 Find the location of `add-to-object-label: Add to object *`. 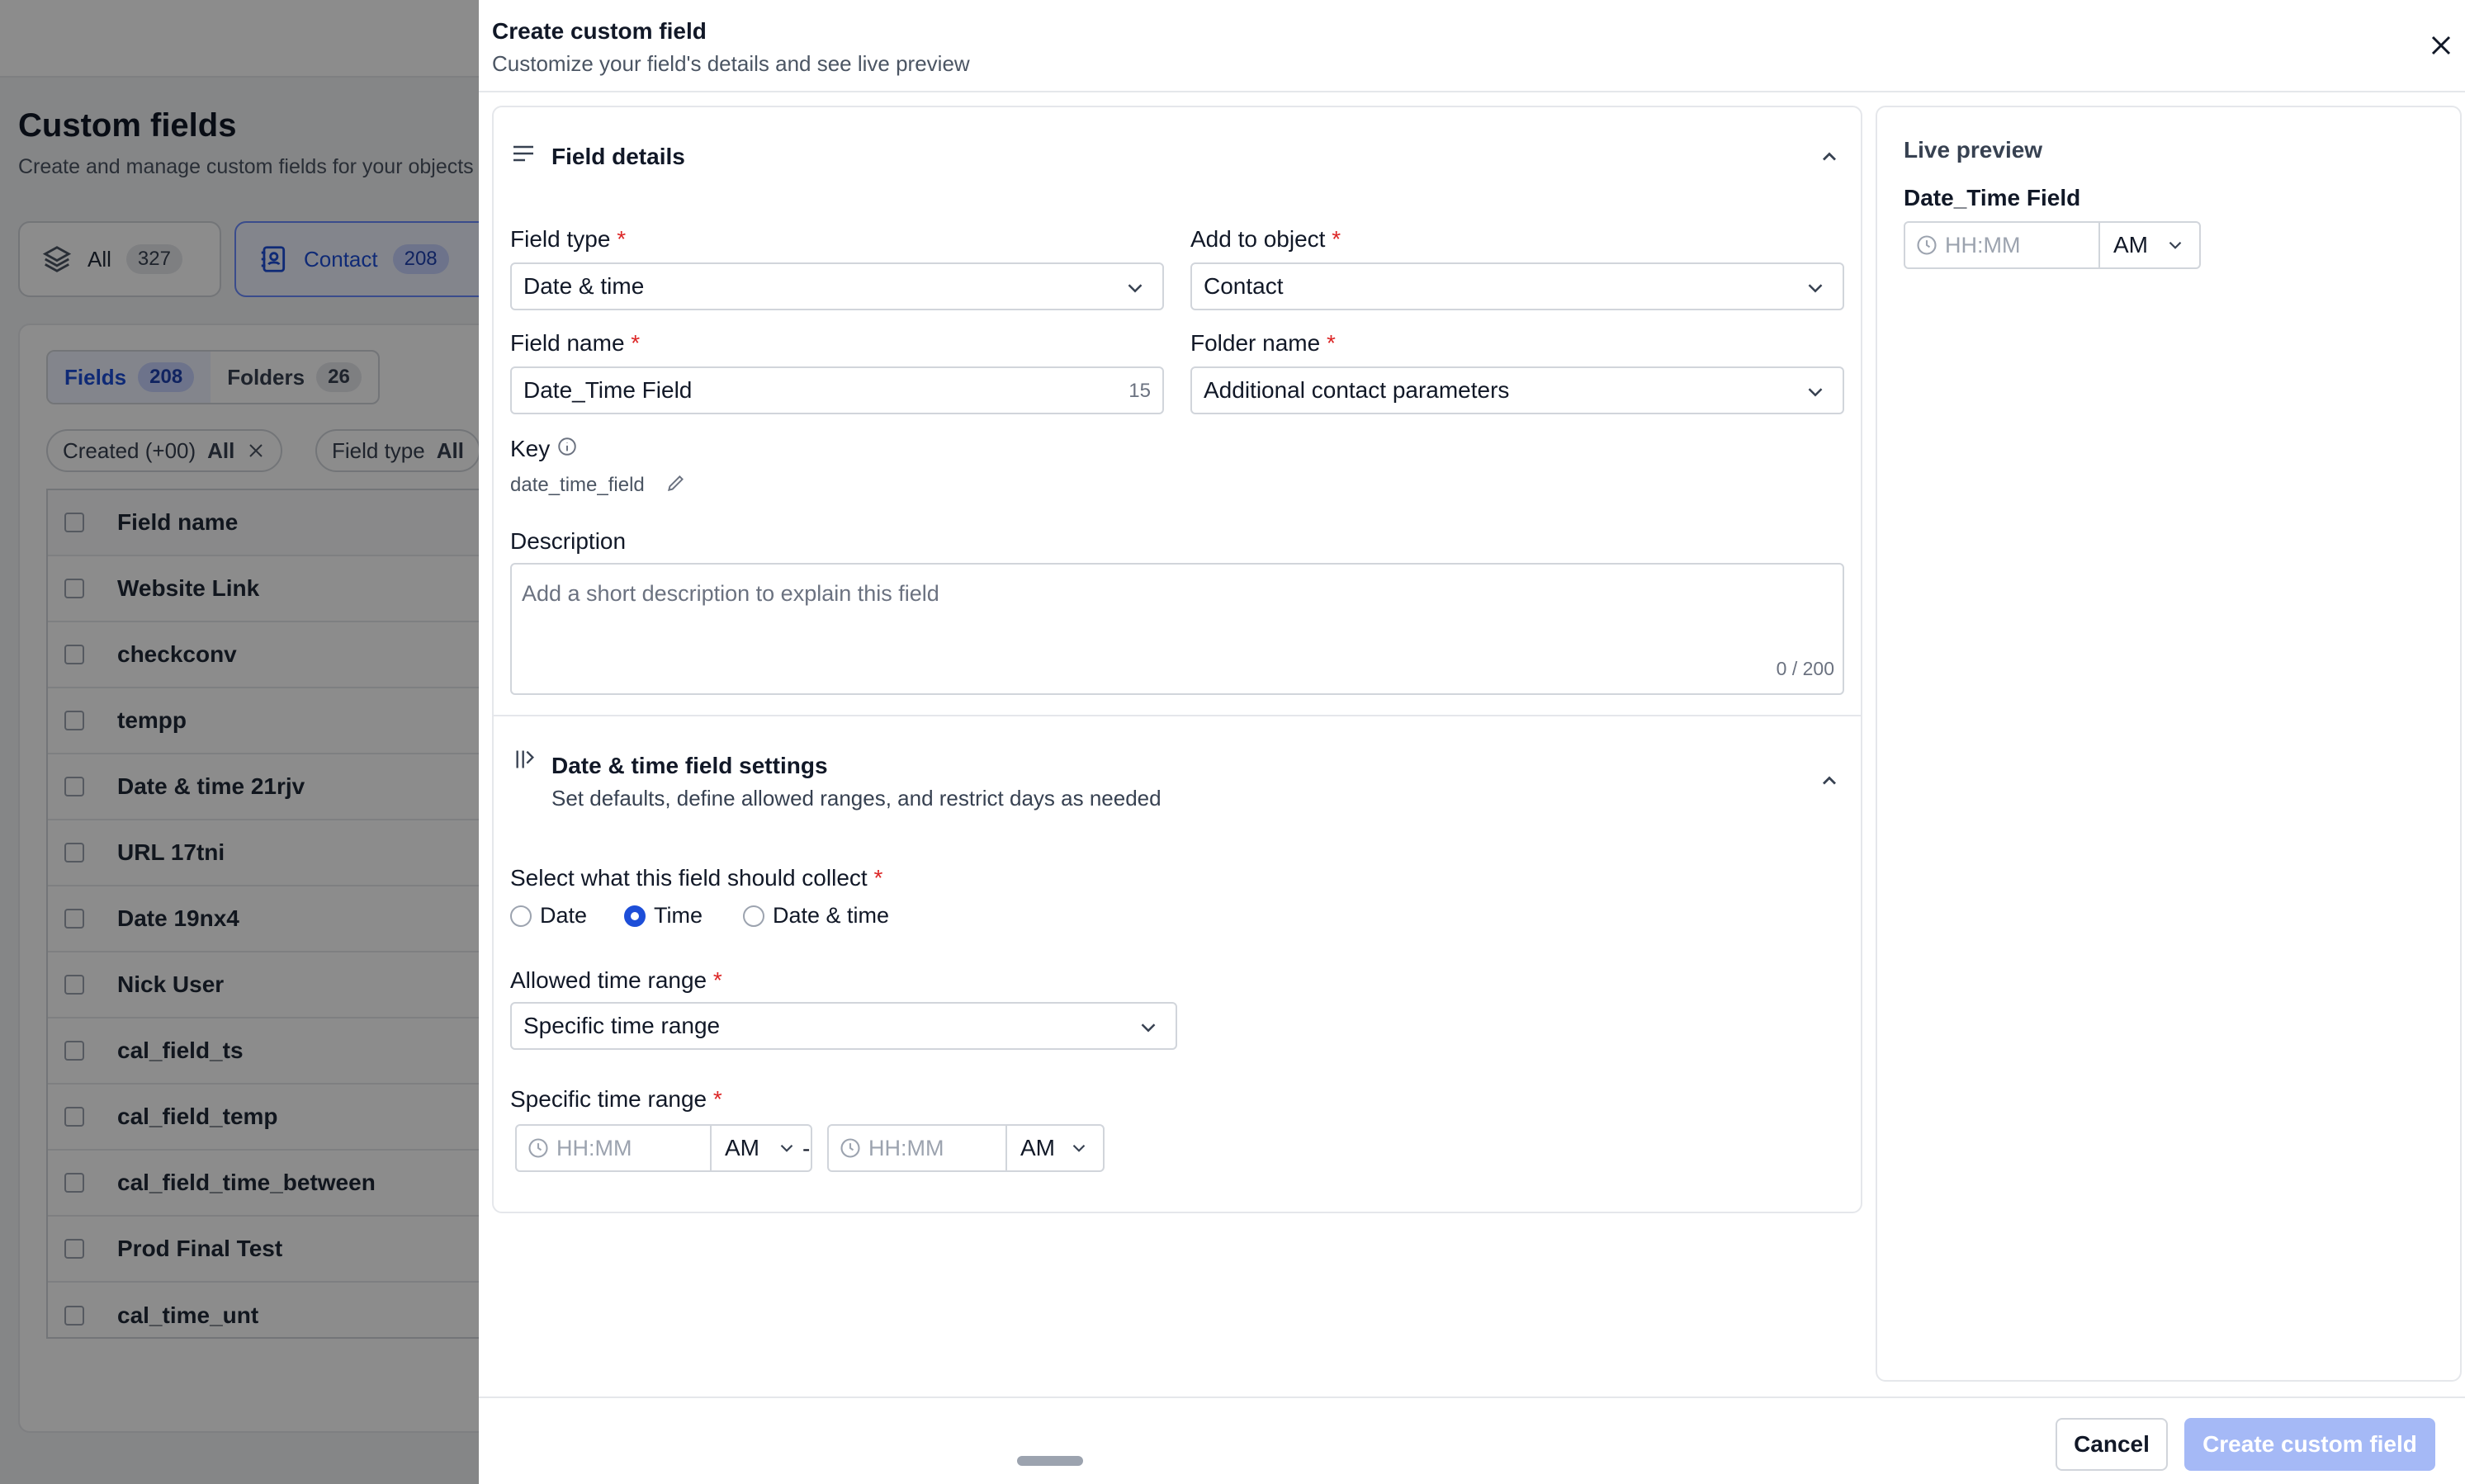

add-to-object-label: Add to object * is located at coordinates (1265, 239).